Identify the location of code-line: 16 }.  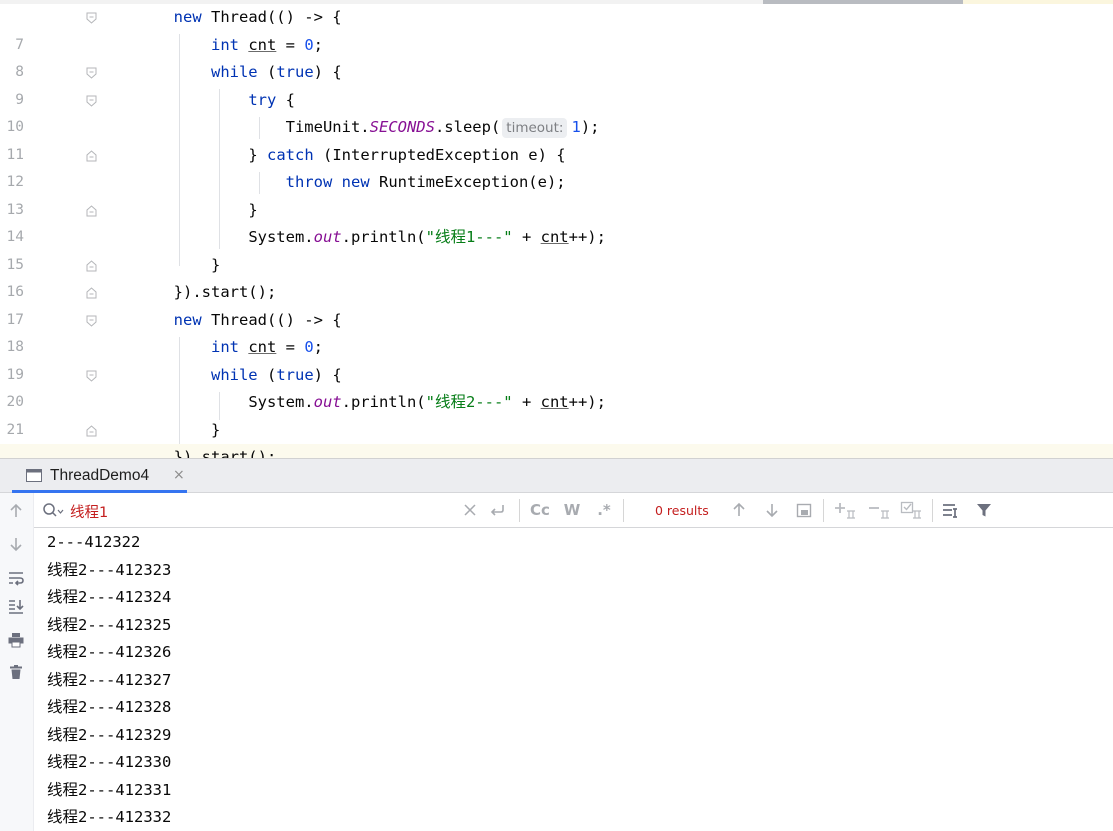
(556, 276).